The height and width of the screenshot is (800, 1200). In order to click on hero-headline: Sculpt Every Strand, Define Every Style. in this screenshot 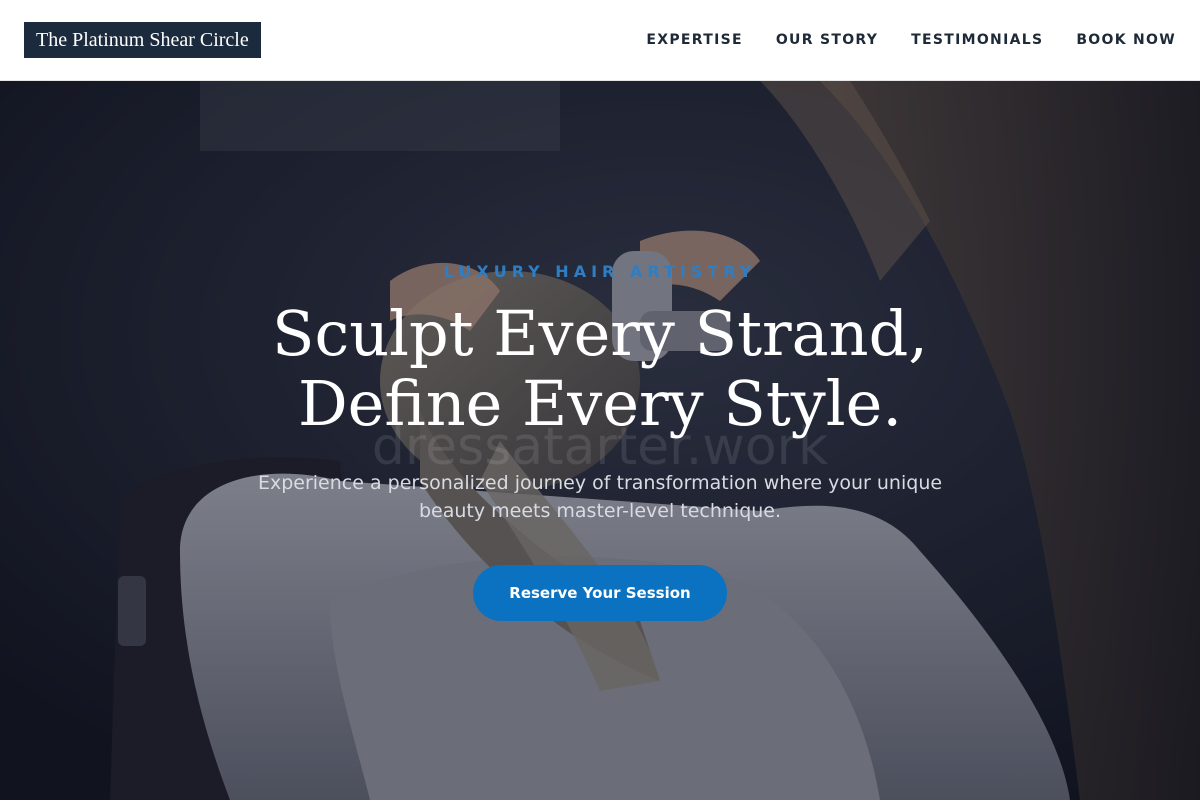, I will do `click(600, 369)`.